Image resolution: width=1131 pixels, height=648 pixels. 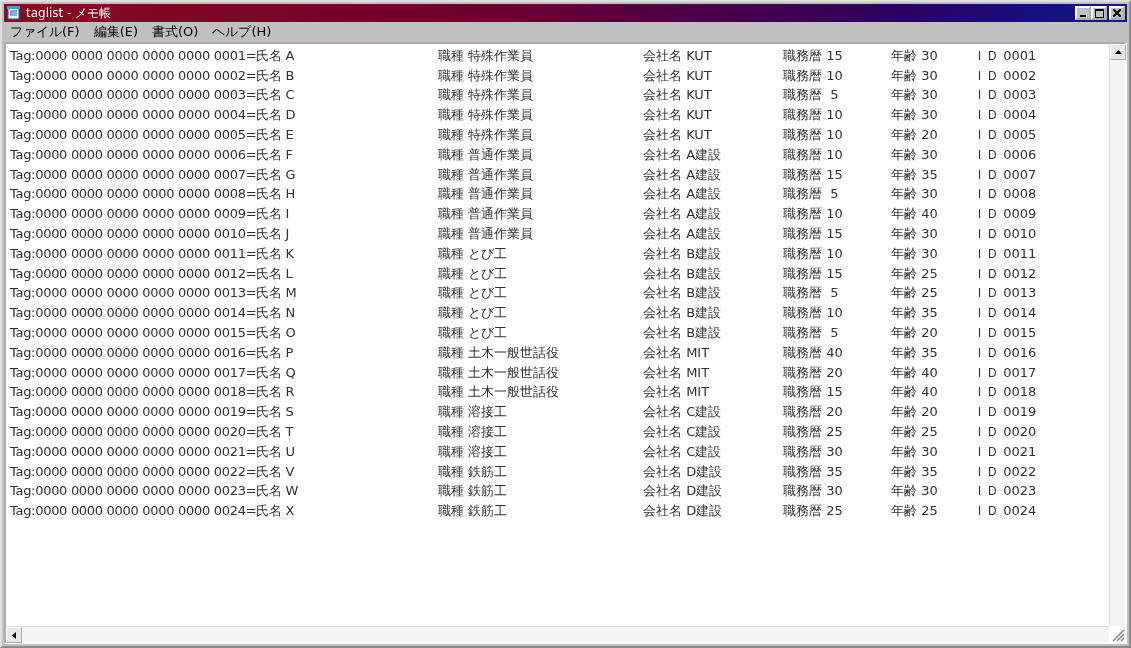 What do you see at coordinates (1005, 234) in the screenshot?
I see `id-text: ＩＤ 0010` at bounding box center [1005, 234].